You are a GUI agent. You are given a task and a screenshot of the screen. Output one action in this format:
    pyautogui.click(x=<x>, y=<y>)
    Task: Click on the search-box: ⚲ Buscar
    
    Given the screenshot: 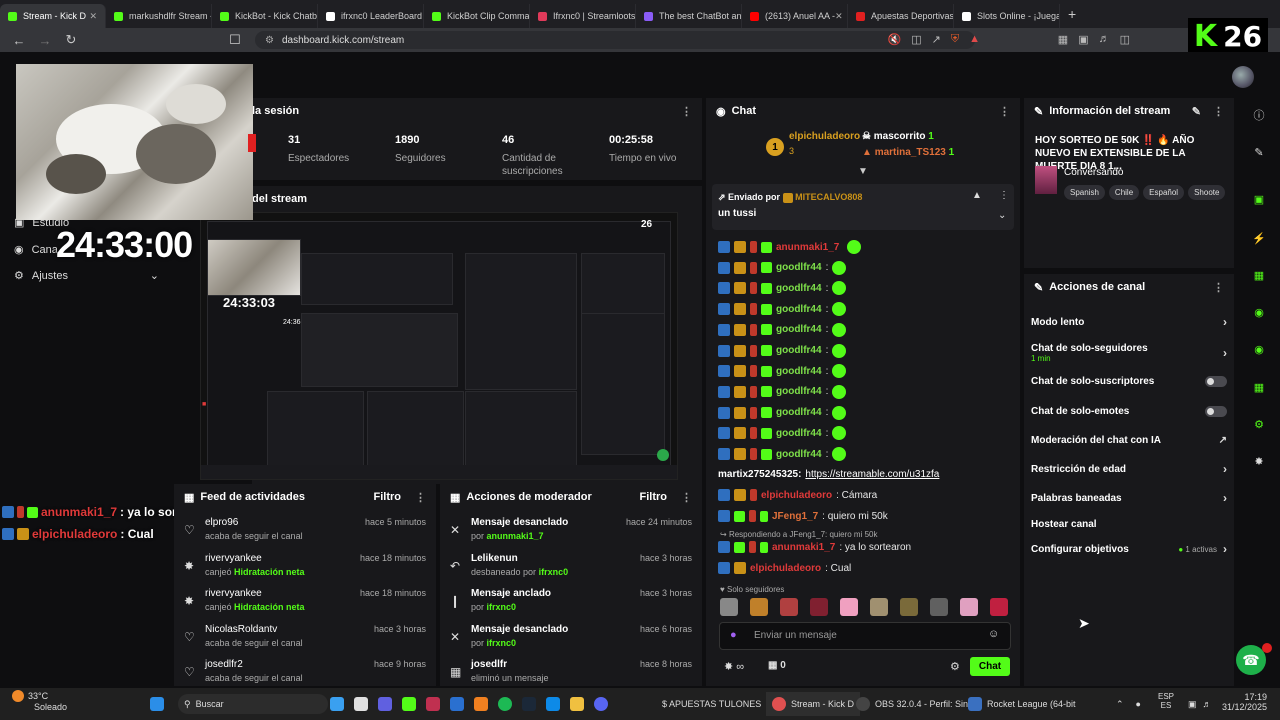 What is the action you would take?
    pyautogui.click(x=253, y=704)
    